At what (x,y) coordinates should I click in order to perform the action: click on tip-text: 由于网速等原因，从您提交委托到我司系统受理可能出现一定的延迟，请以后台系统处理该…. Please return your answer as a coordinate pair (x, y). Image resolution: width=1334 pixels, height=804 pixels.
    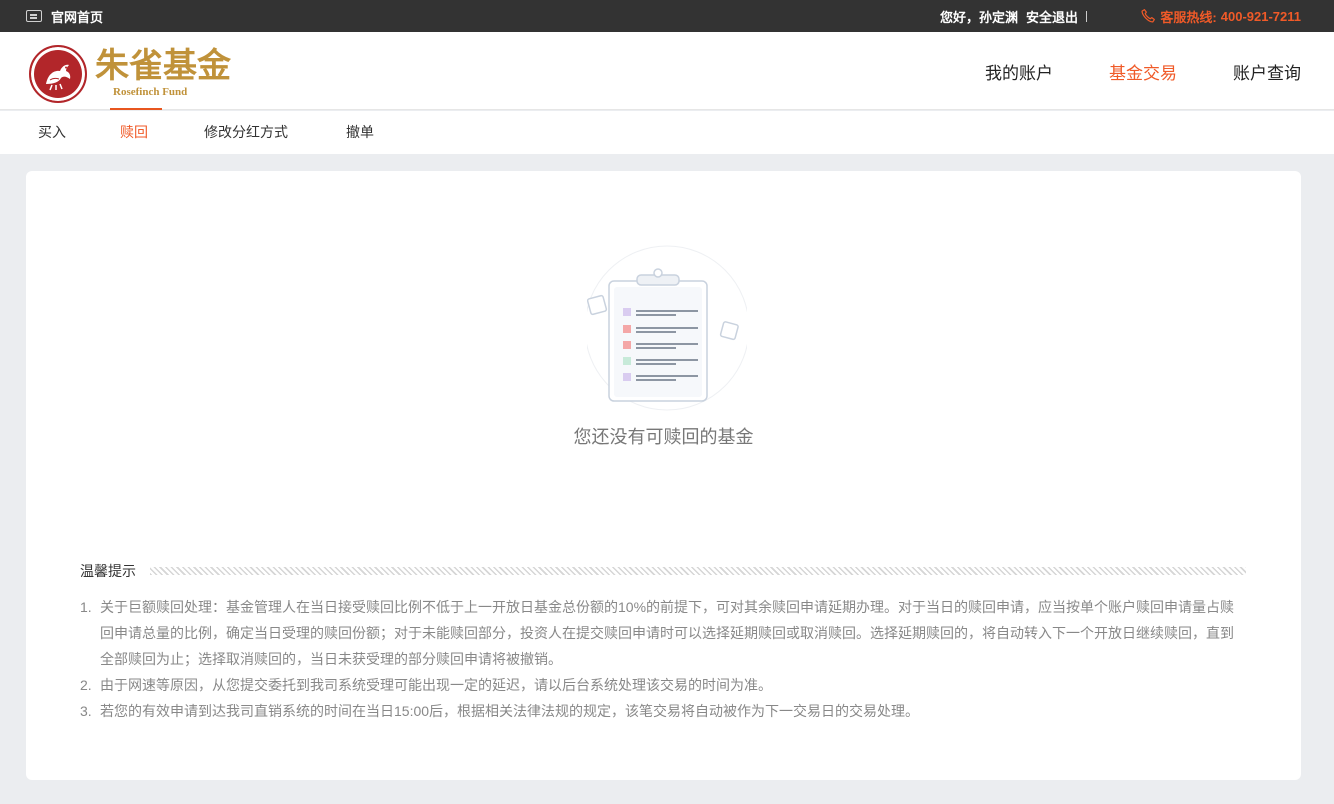
    Looking at the image, I should click on (436, 685).